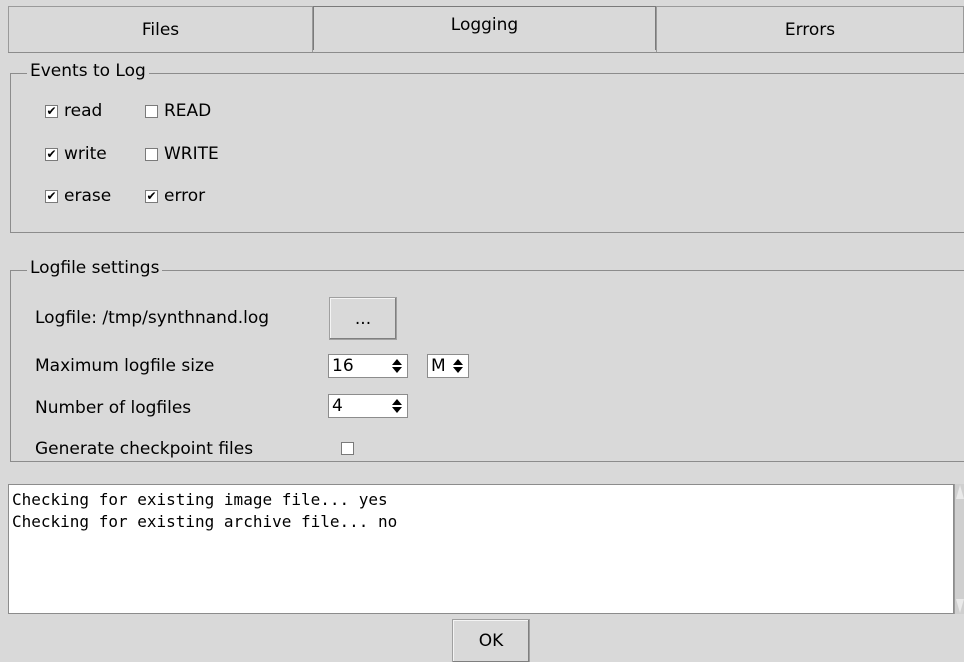  What do you see at coordinates (205, 521) in the screenshot?
I see `log-line: Checking for existing archive file... no` at bounding box center [205, 521].